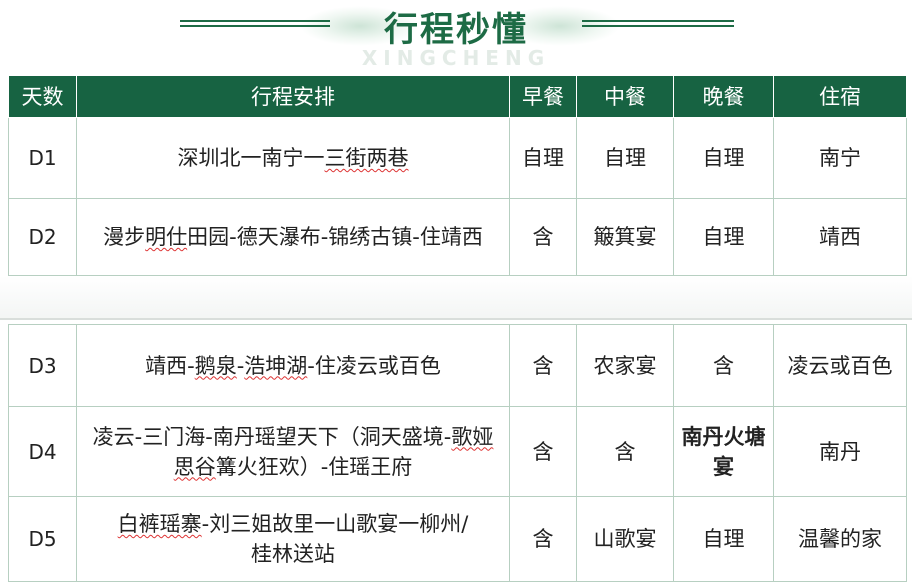  What do you see at coordinates (124, 237) in the screenshot?
I see `plan-text: 漫步` at bounding box center [124, 237].